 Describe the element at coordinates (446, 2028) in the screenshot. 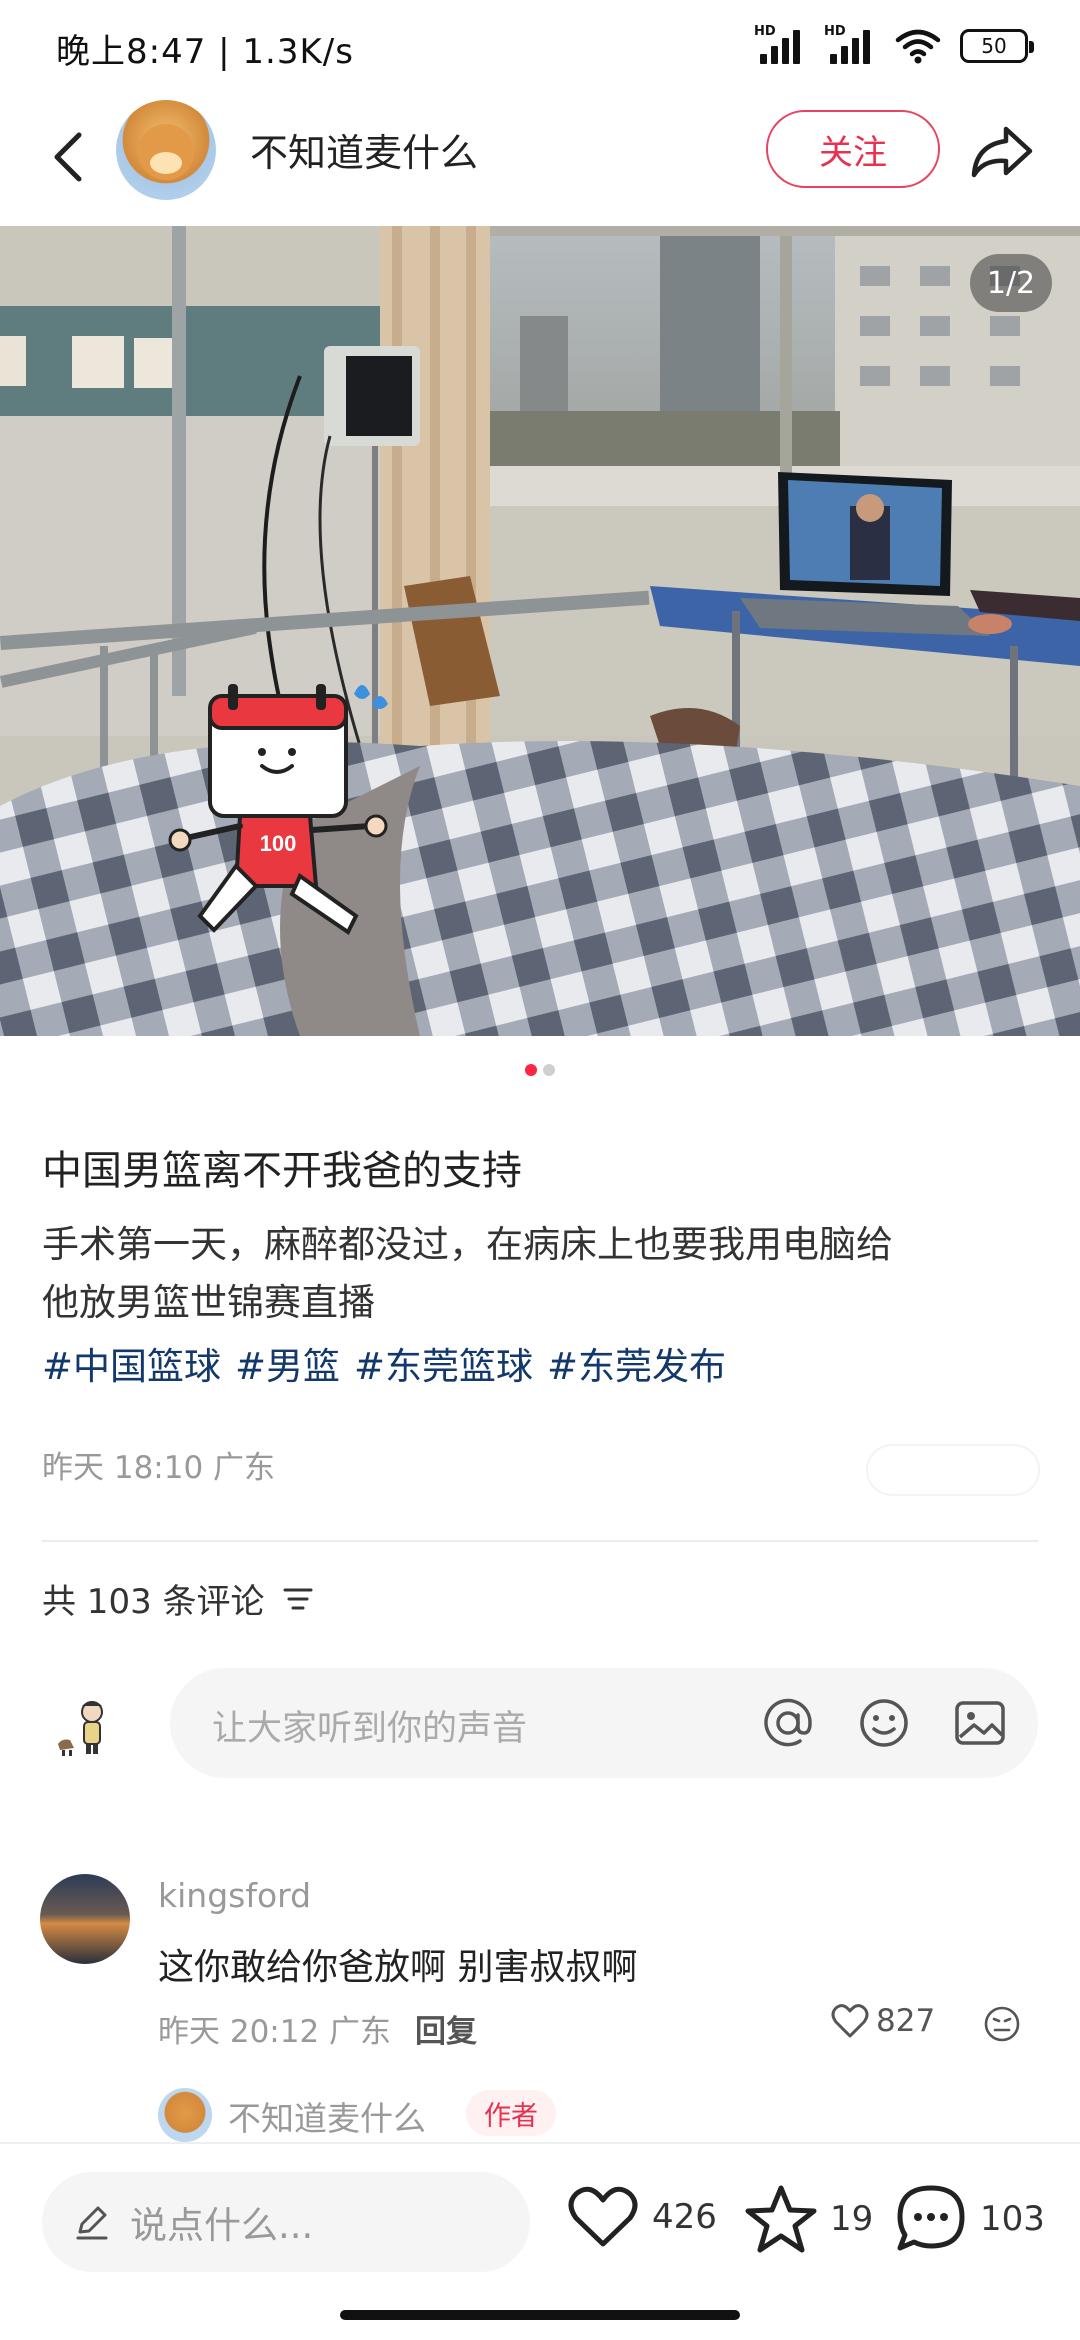

I see `reply-button: 回复` at that location.